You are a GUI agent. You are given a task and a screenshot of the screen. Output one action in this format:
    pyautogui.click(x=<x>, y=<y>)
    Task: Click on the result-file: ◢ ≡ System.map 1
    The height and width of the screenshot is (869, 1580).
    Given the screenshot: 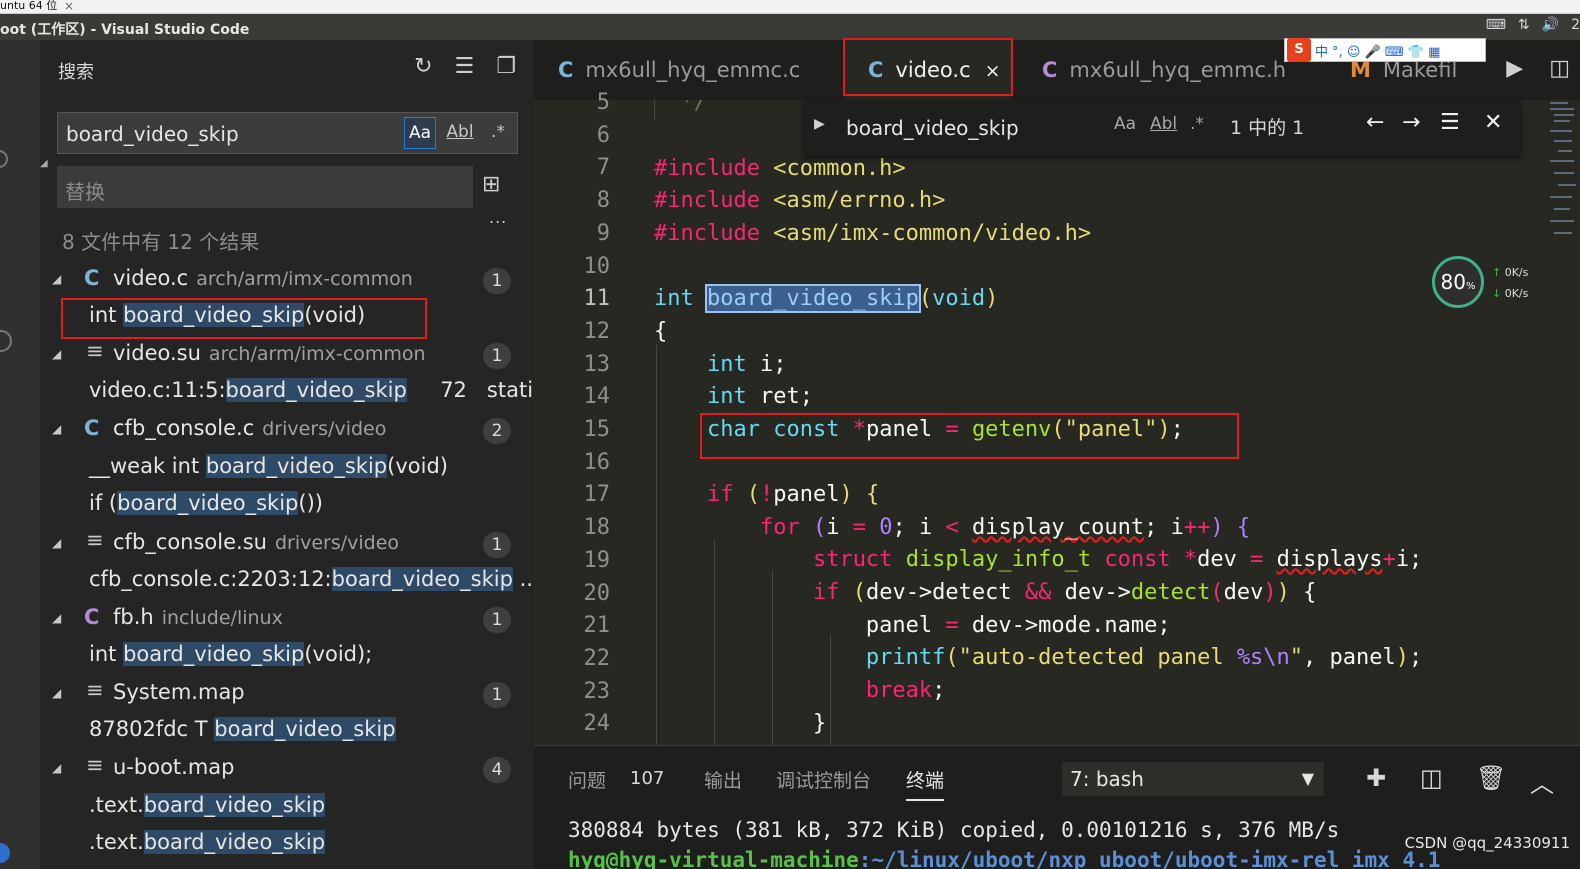 What is the action you would take?
    pyautogui.click(x=287, y=694)
    